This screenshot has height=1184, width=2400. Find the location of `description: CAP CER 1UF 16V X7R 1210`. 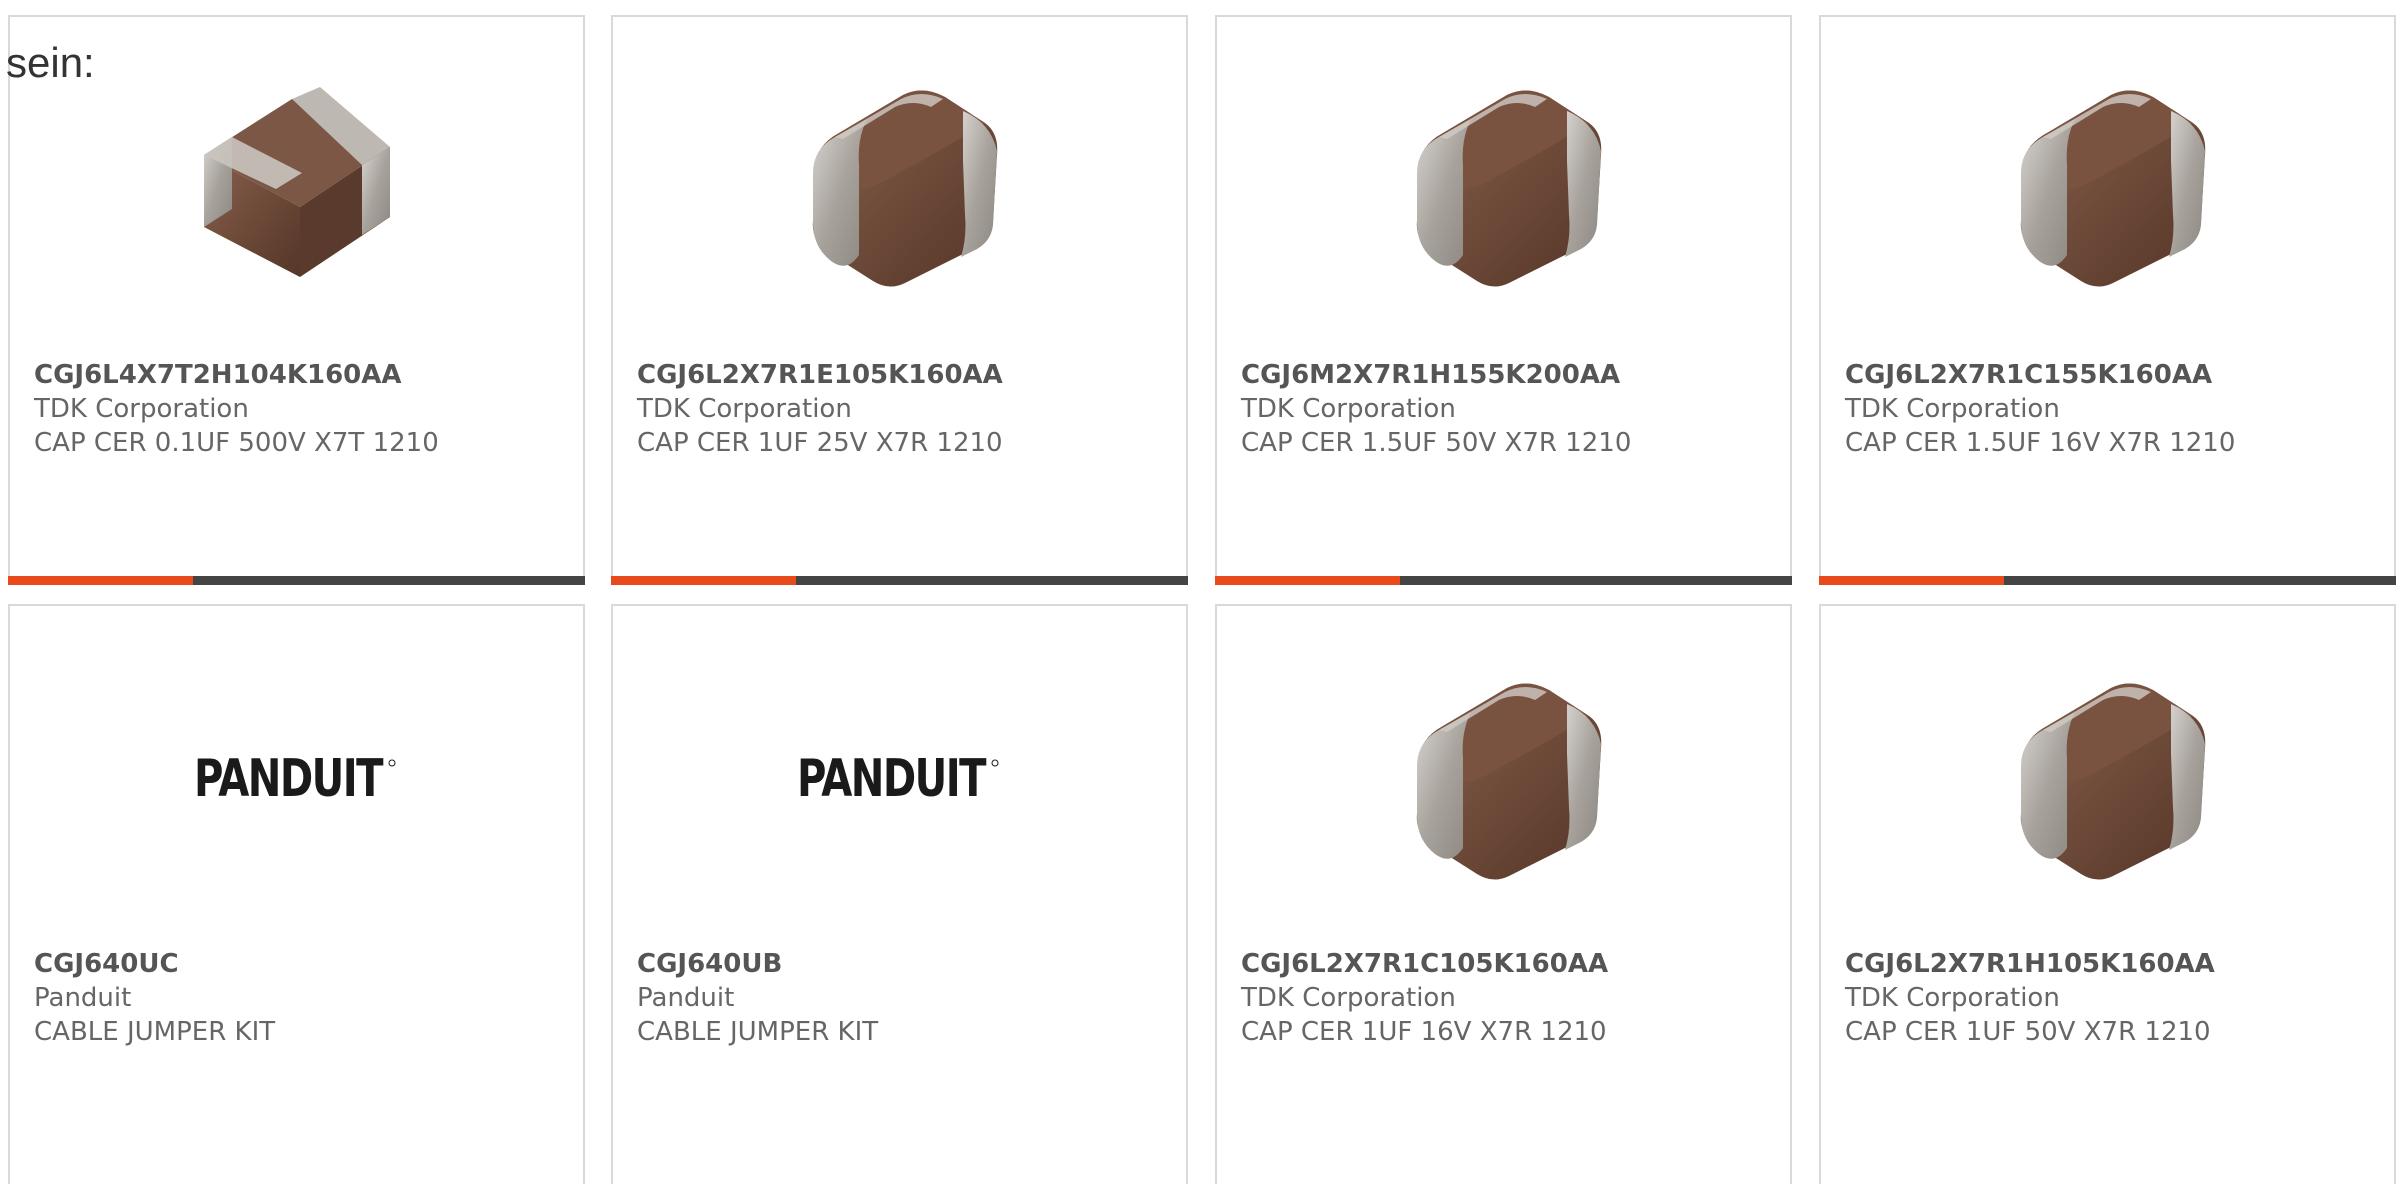

description: CAP CER 1UF 16V X7R 1210 is located at coordinates (1424, 1032).